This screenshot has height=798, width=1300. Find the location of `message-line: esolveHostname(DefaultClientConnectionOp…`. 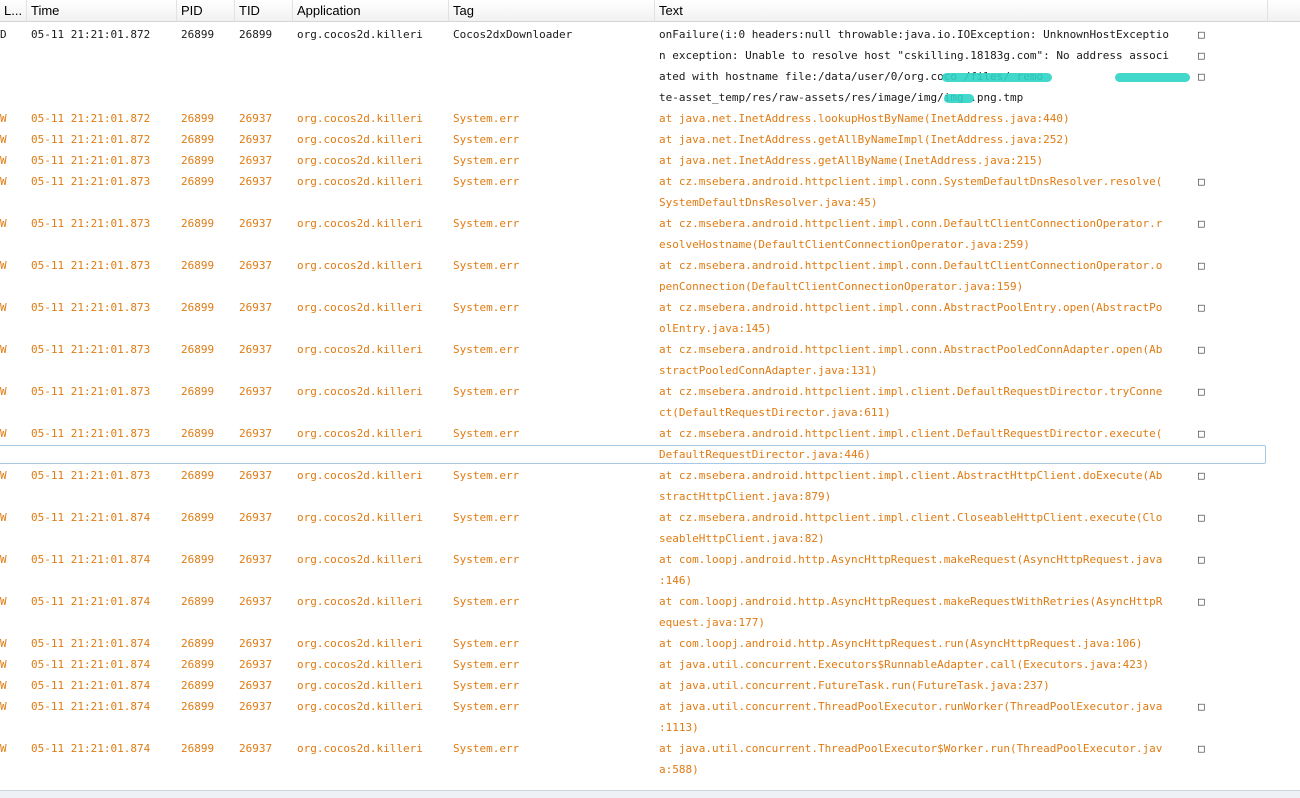

message-line: esolveHostname(DefaultClientConnectionOp… is located at coordinates (844, 244).